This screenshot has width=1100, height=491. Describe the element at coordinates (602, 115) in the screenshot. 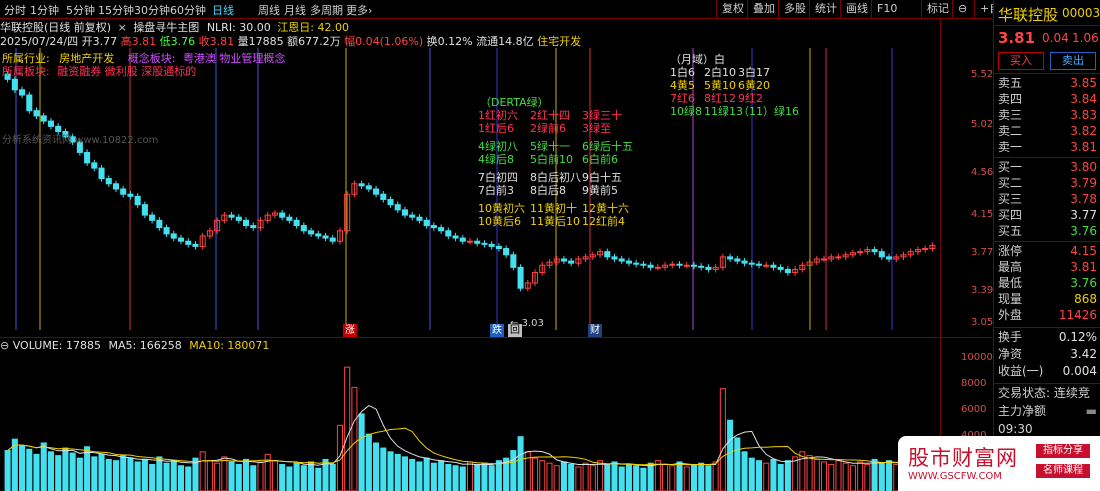

I see `derta-cell: 3绿三十` at that location.